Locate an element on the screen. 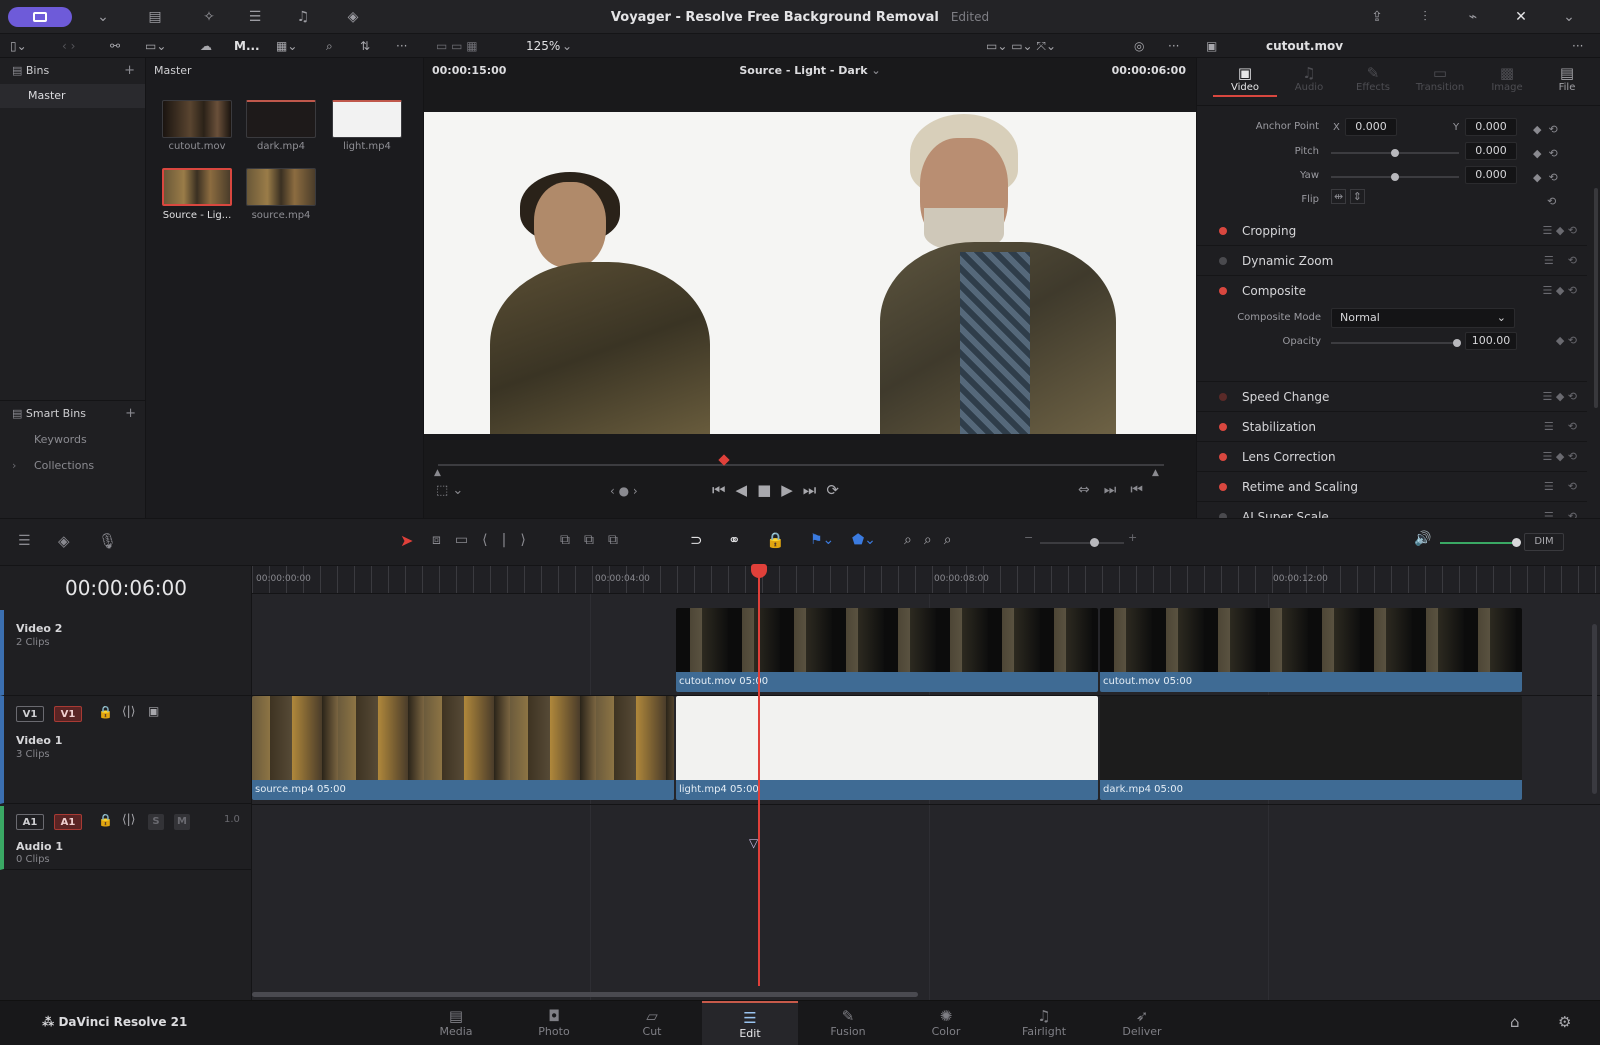  insert-clip-icon: ⧉ is located at coordinates (572, 540).